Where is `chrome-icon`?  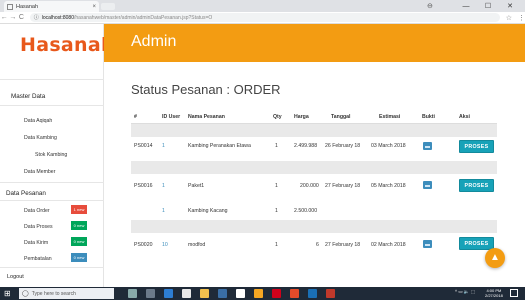 chrome-icon is located at coordinates (294, 293).